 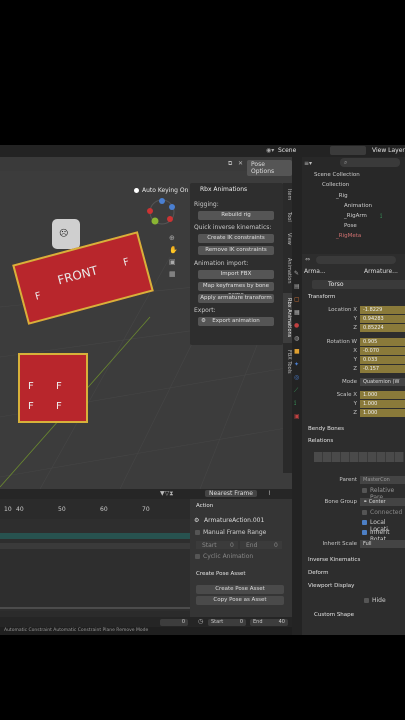 I want to click on bone-name-field, so click(x=358, y=284).